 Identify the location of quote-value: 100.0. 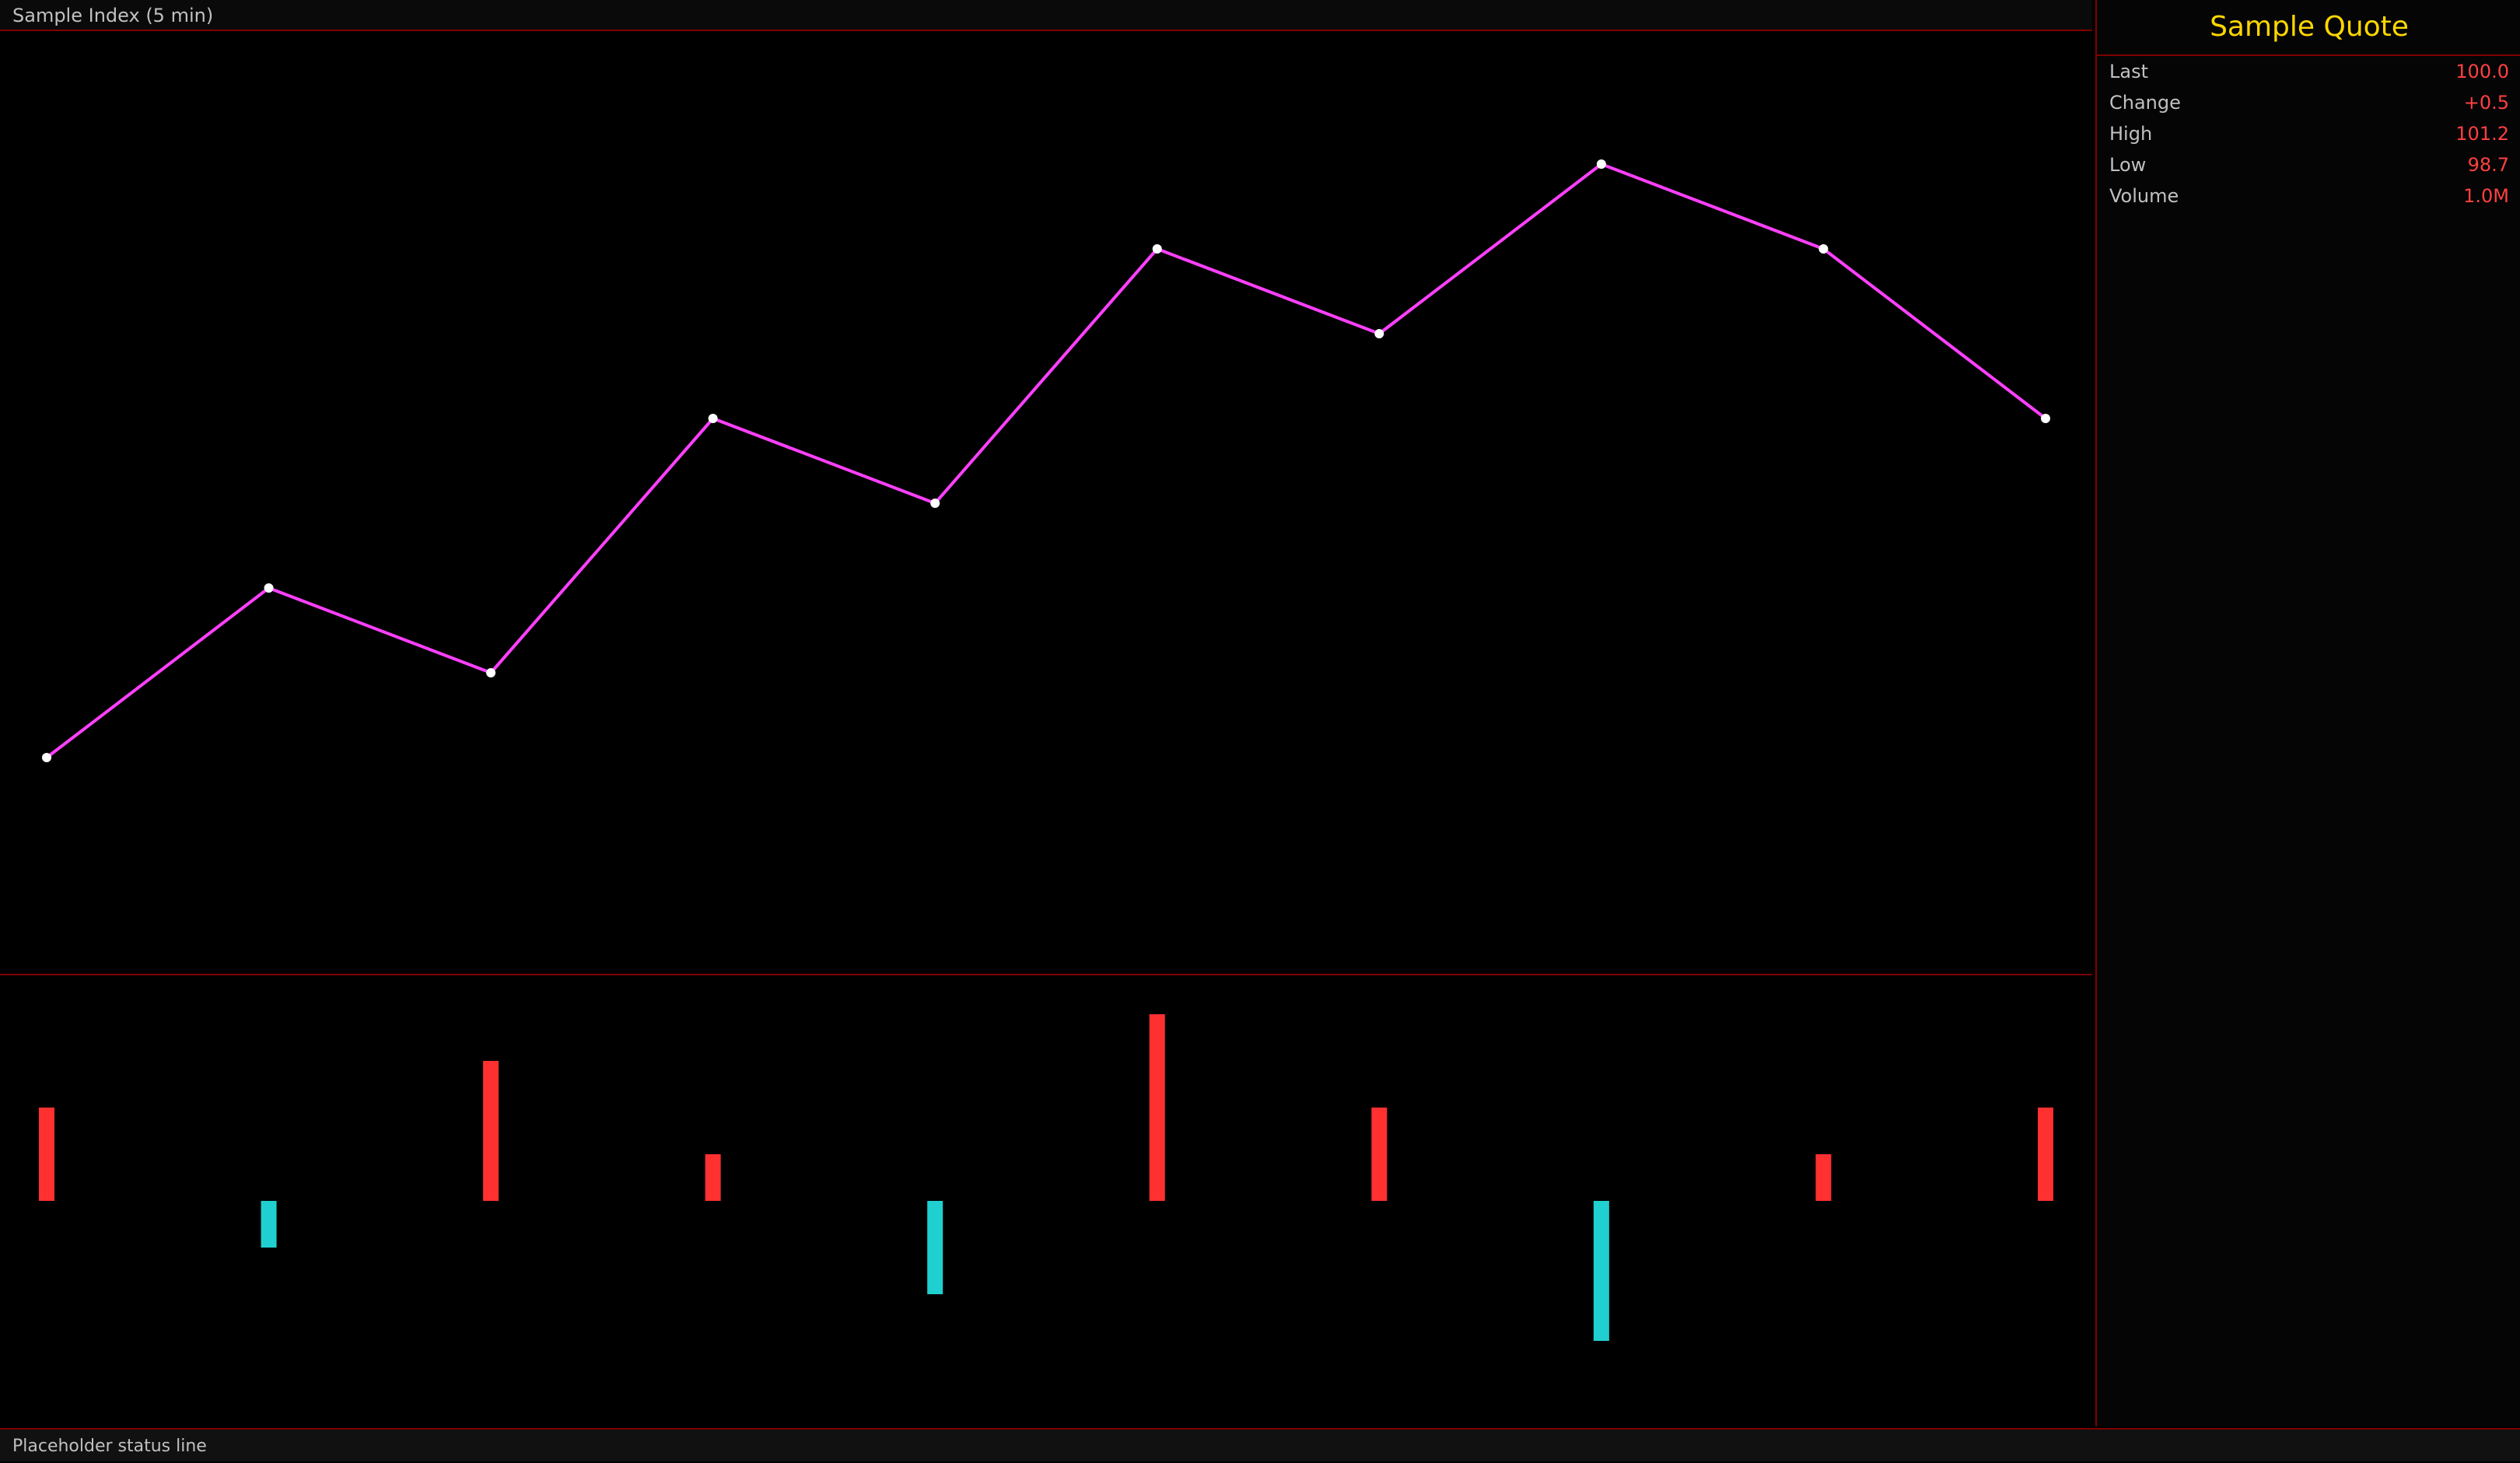
(2482, 71).